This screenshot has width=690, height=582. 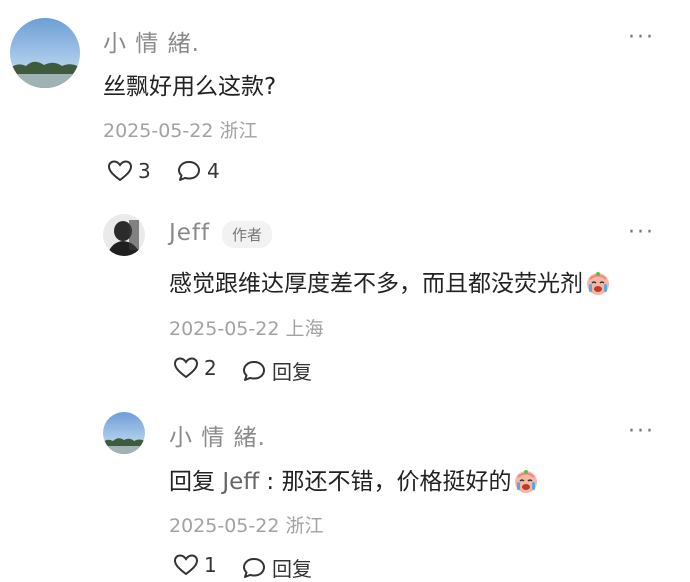 I want to click on like-button: 3, so click(x=129, y=171).